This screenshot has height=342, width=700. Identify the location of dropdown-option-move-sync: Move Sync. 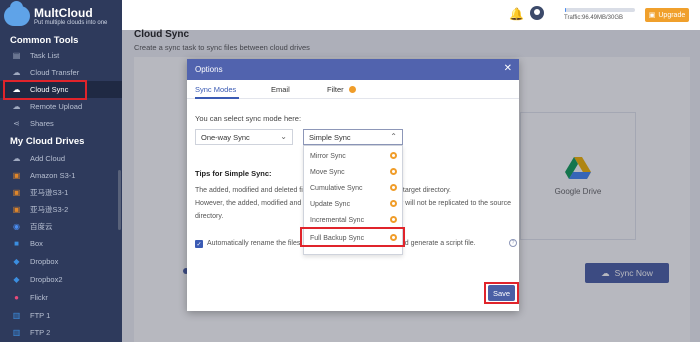
(353, 172).